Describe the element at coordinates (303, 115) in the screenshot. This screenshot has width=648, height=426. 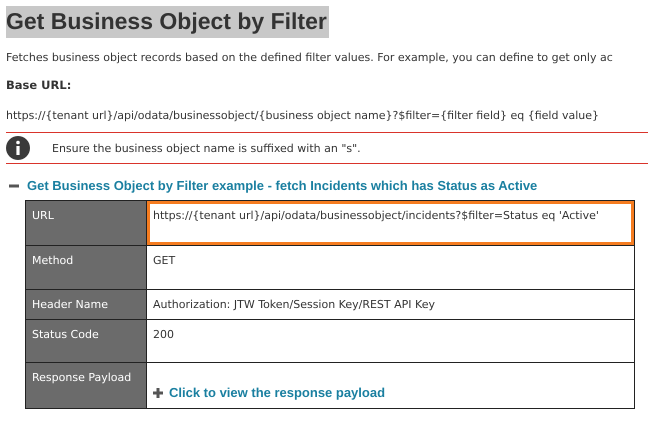
I see `base-url-text: https://{tenant url}/api/odata/businessobject/{business object name}?$filter={filter field} eq {field value}` at that location.